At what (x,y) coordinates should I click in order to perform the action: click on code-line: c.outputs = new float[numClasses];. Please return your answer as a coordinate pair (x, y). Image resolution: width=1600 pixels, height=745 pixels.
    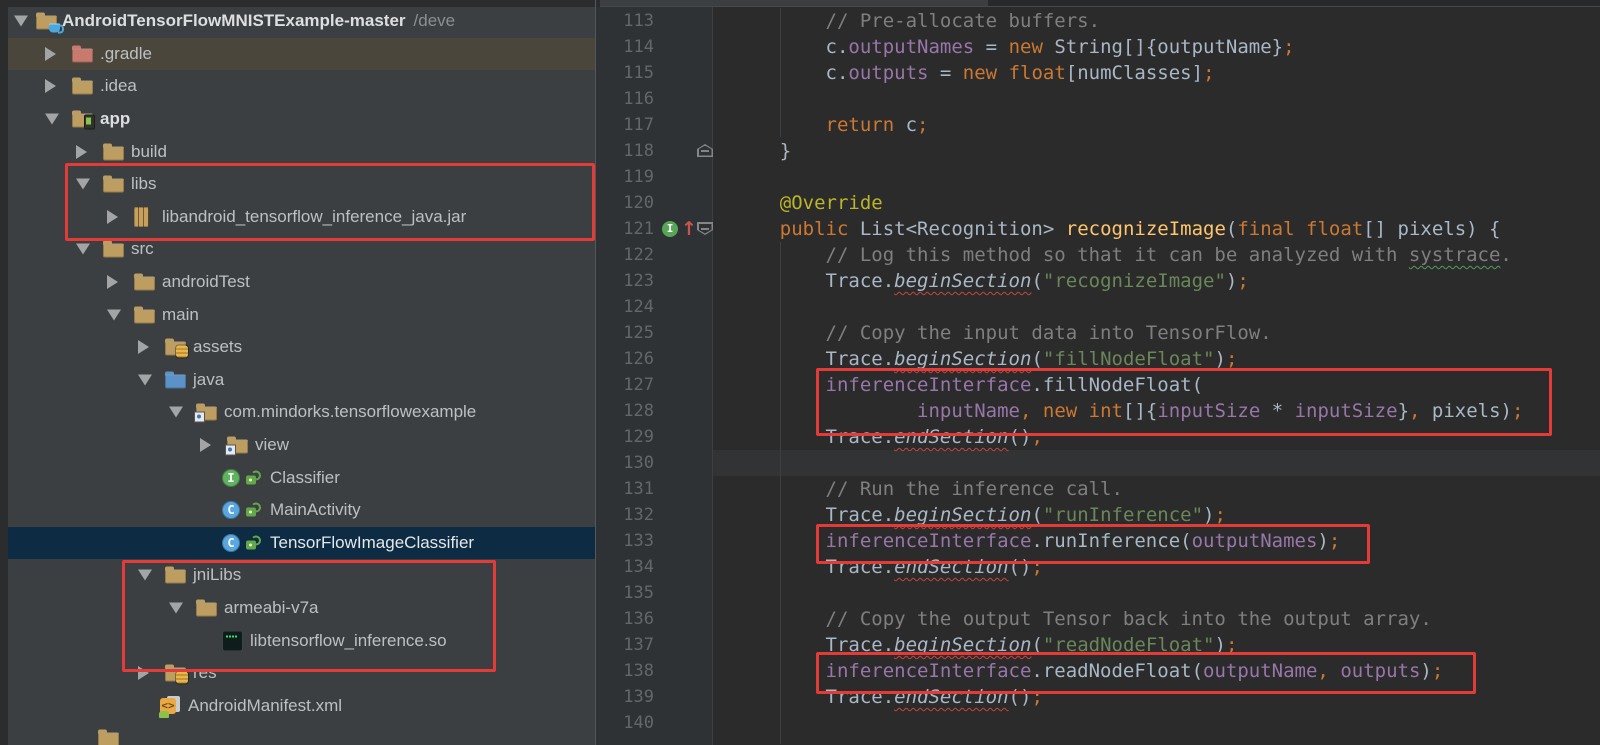
    Looking at the image, I should click on (974, 73).